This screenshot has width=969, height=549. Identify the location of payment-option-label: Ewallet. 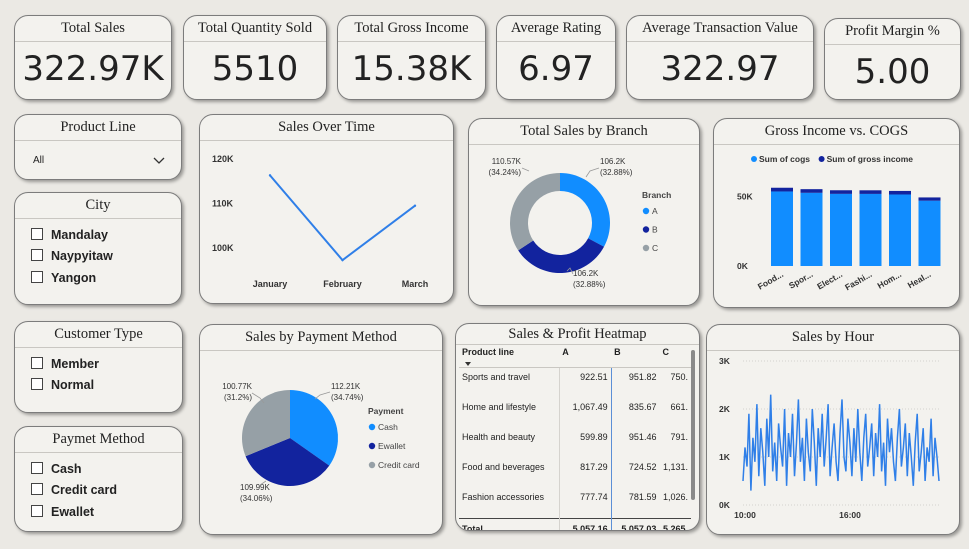
(73, 512).